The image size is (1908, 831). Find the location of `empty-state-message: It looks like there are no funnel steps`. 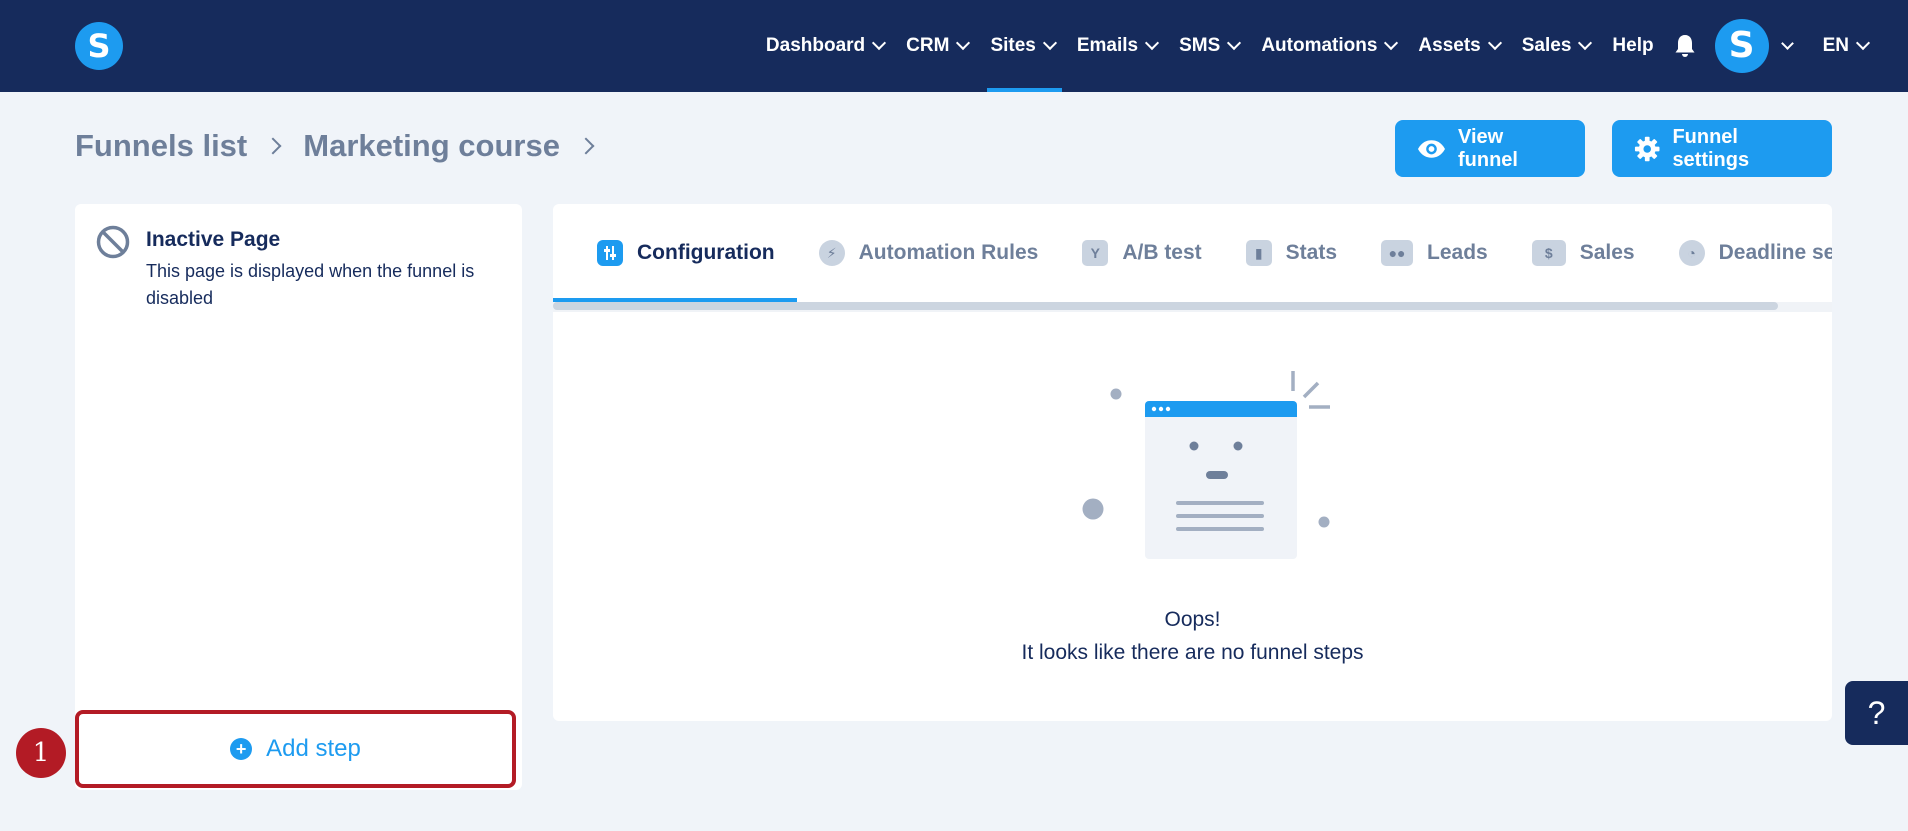

empty-state-message: It looks like there are no funnel steps is located at coordinates (1192, 652).